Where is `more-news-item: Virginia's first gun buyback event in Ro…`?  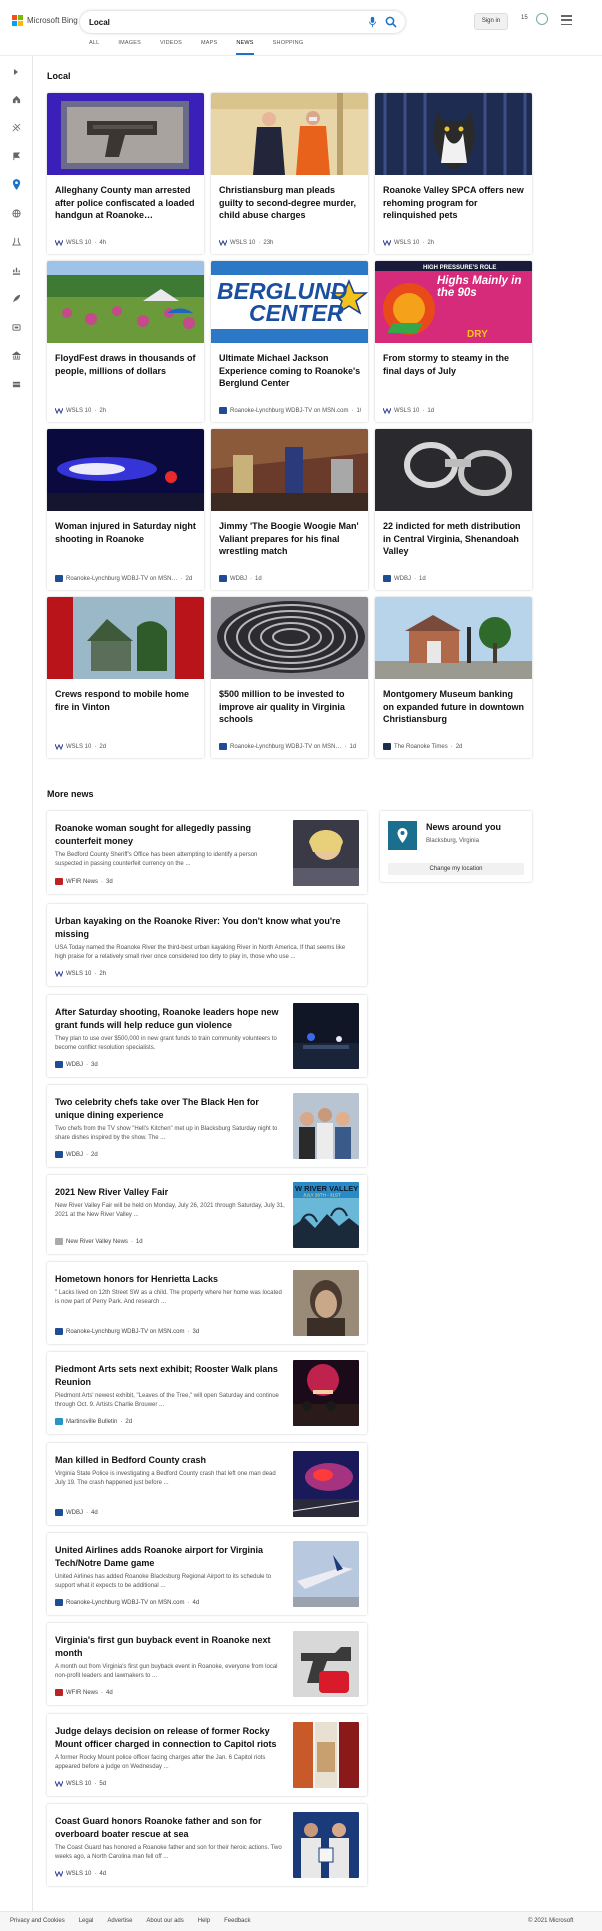
more-news-item: Virginia's first gun buyback event in Ro… is located at coordinates (207, 1664).